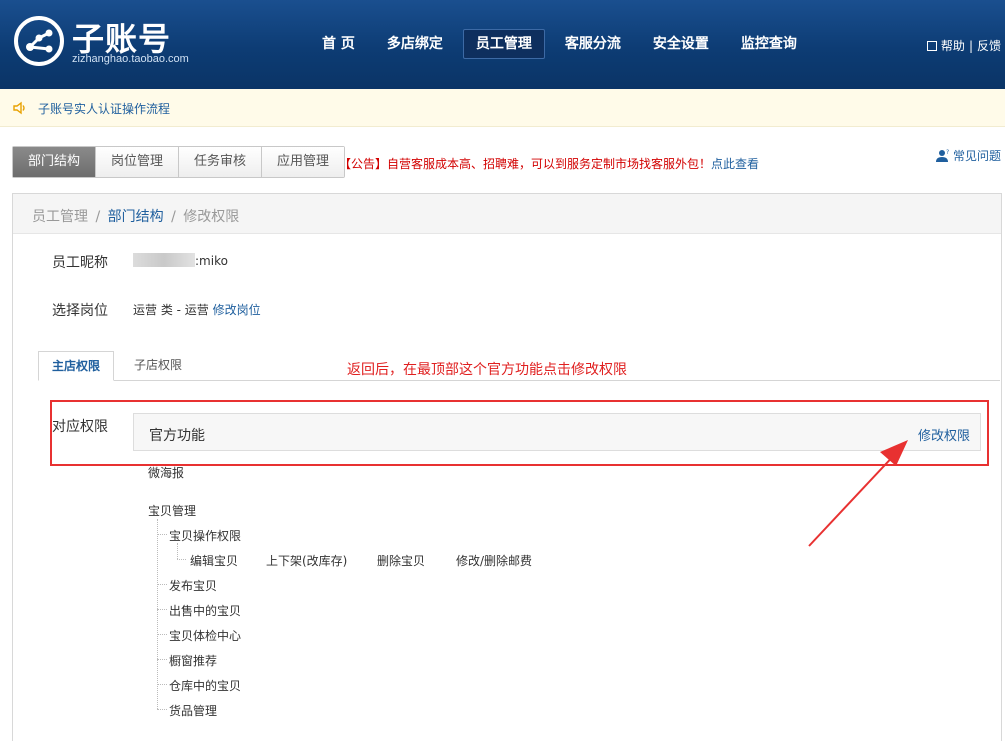 The height and width of the screenshot is (741, 1005). What do you see at coordinates (193, 586) in the screenshot?
I see `tree-item-publish-item: 发布宝贝` at bounding box center [193, 586].